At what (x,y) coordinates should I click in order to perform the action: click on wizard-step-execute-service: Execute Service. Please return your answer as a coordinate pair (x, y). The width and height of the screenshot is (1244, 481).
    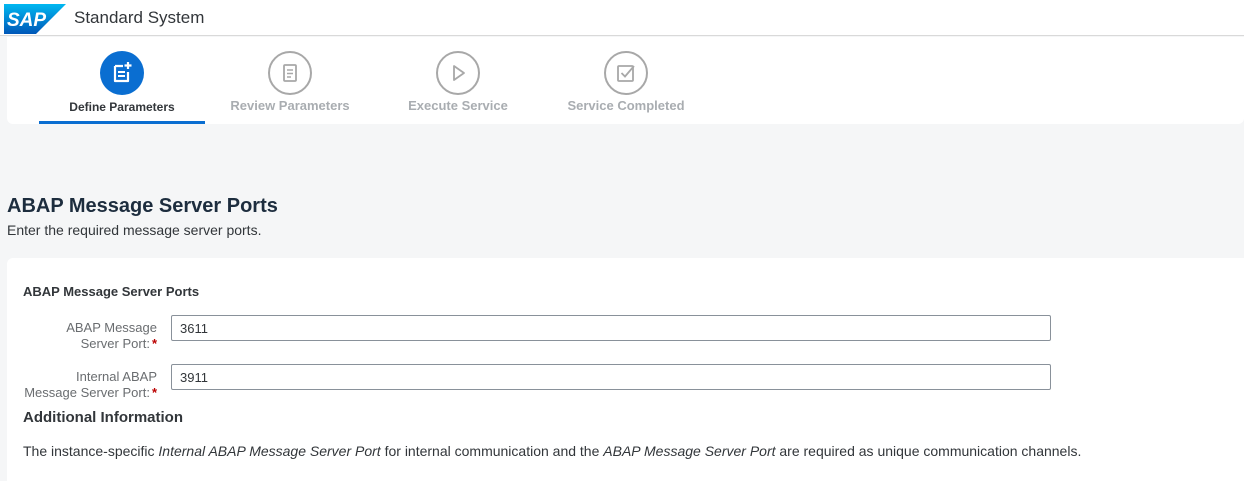
    Looking at the image, I should click on (458, 80).